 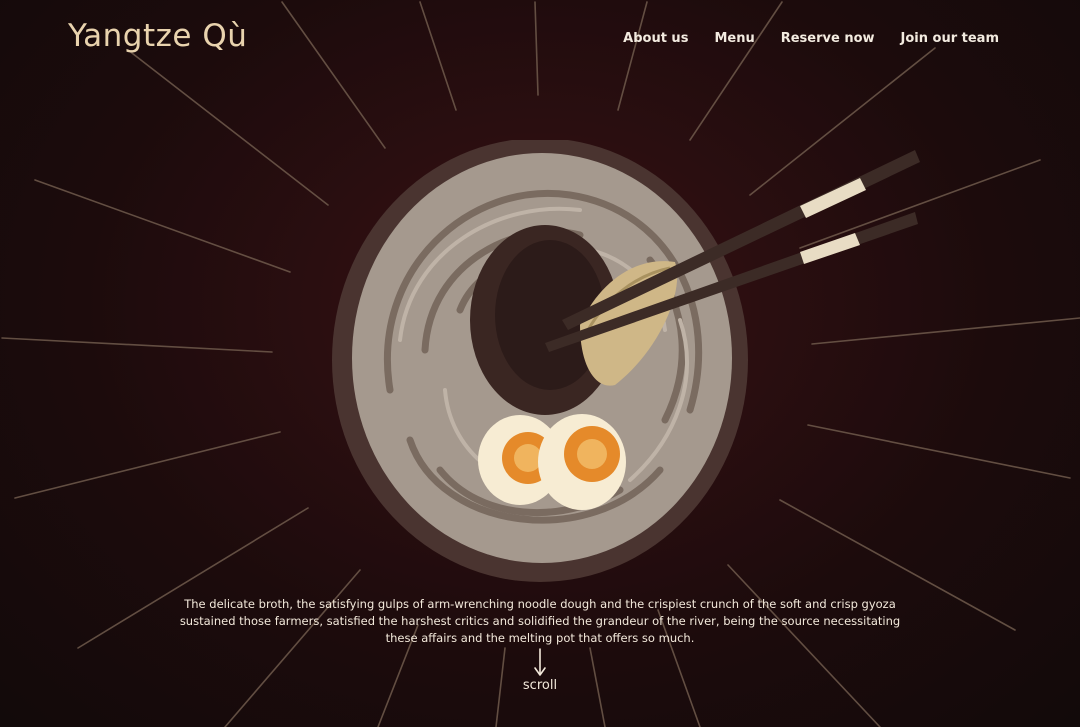 What do you see at coordinates (157, 36) in the screenshot?
I see `brand-logo: Yangtze Qù` at bounding box center [157, 36].